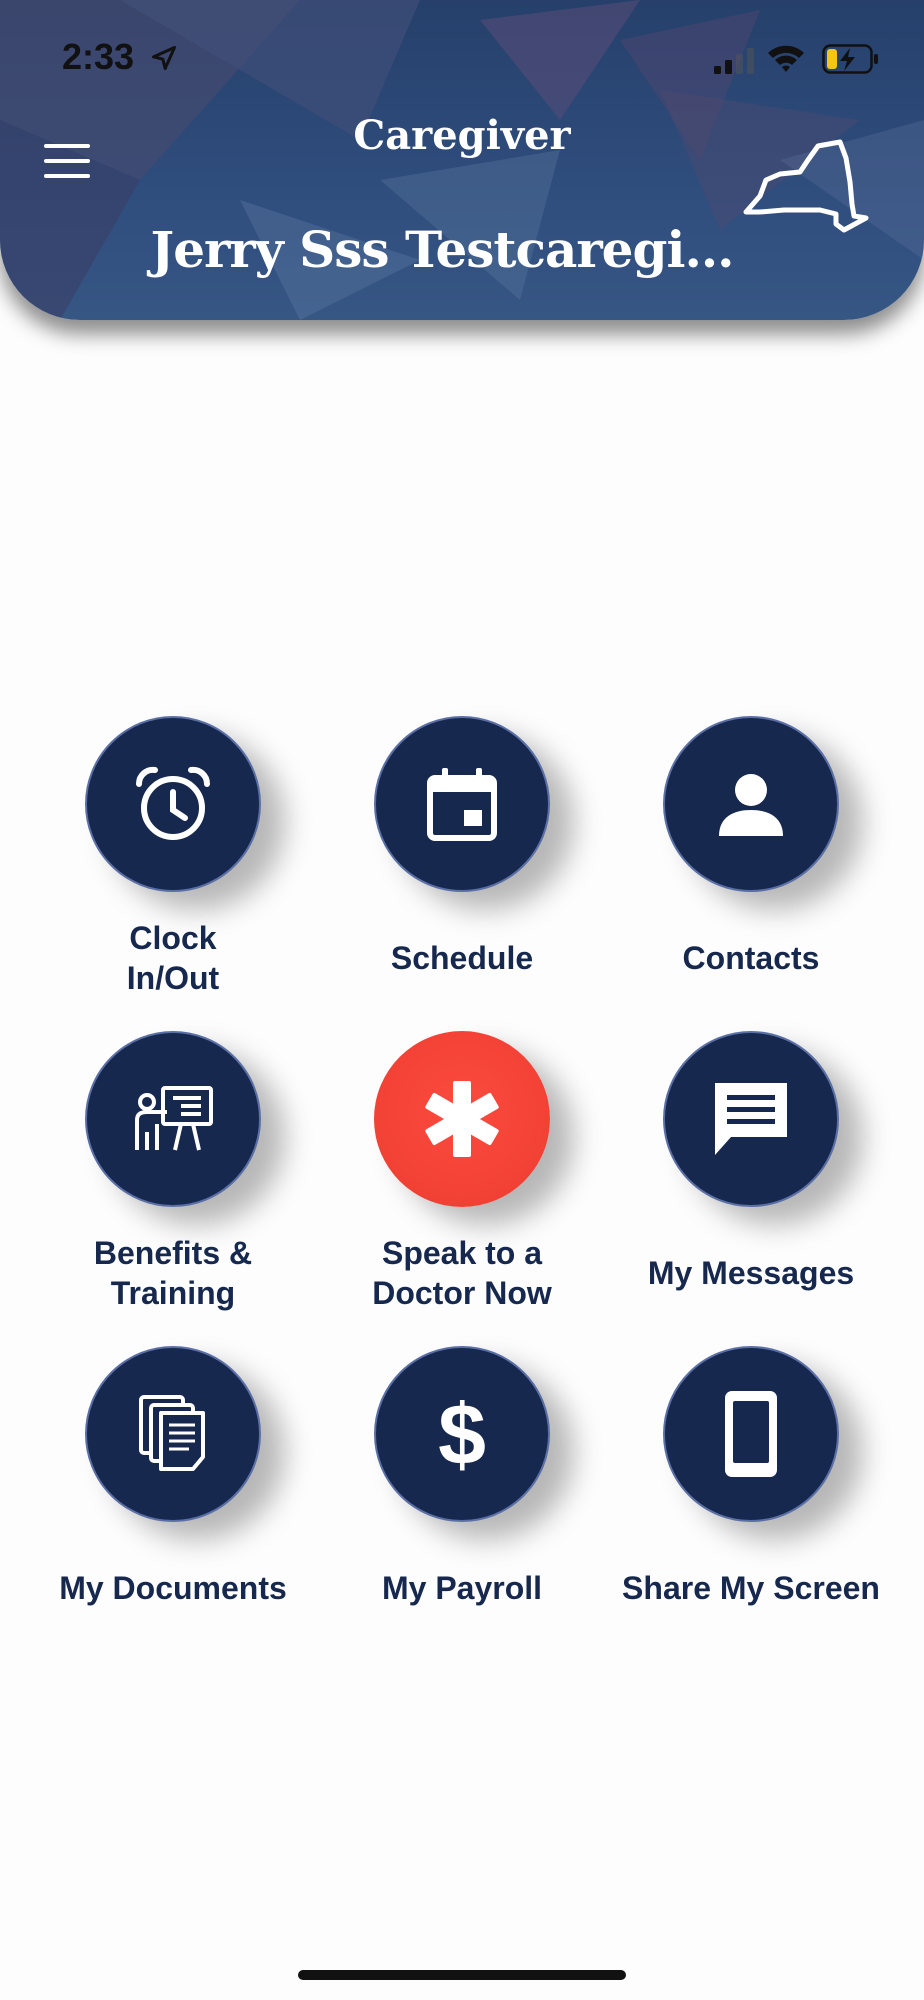 Image resolution: width=924 pixels, height=2000 pixels. What do you see at coordinates (173, 938) in the screenshot?
I see `tile-label-line1: Clock` at bounding box center [173, 938].